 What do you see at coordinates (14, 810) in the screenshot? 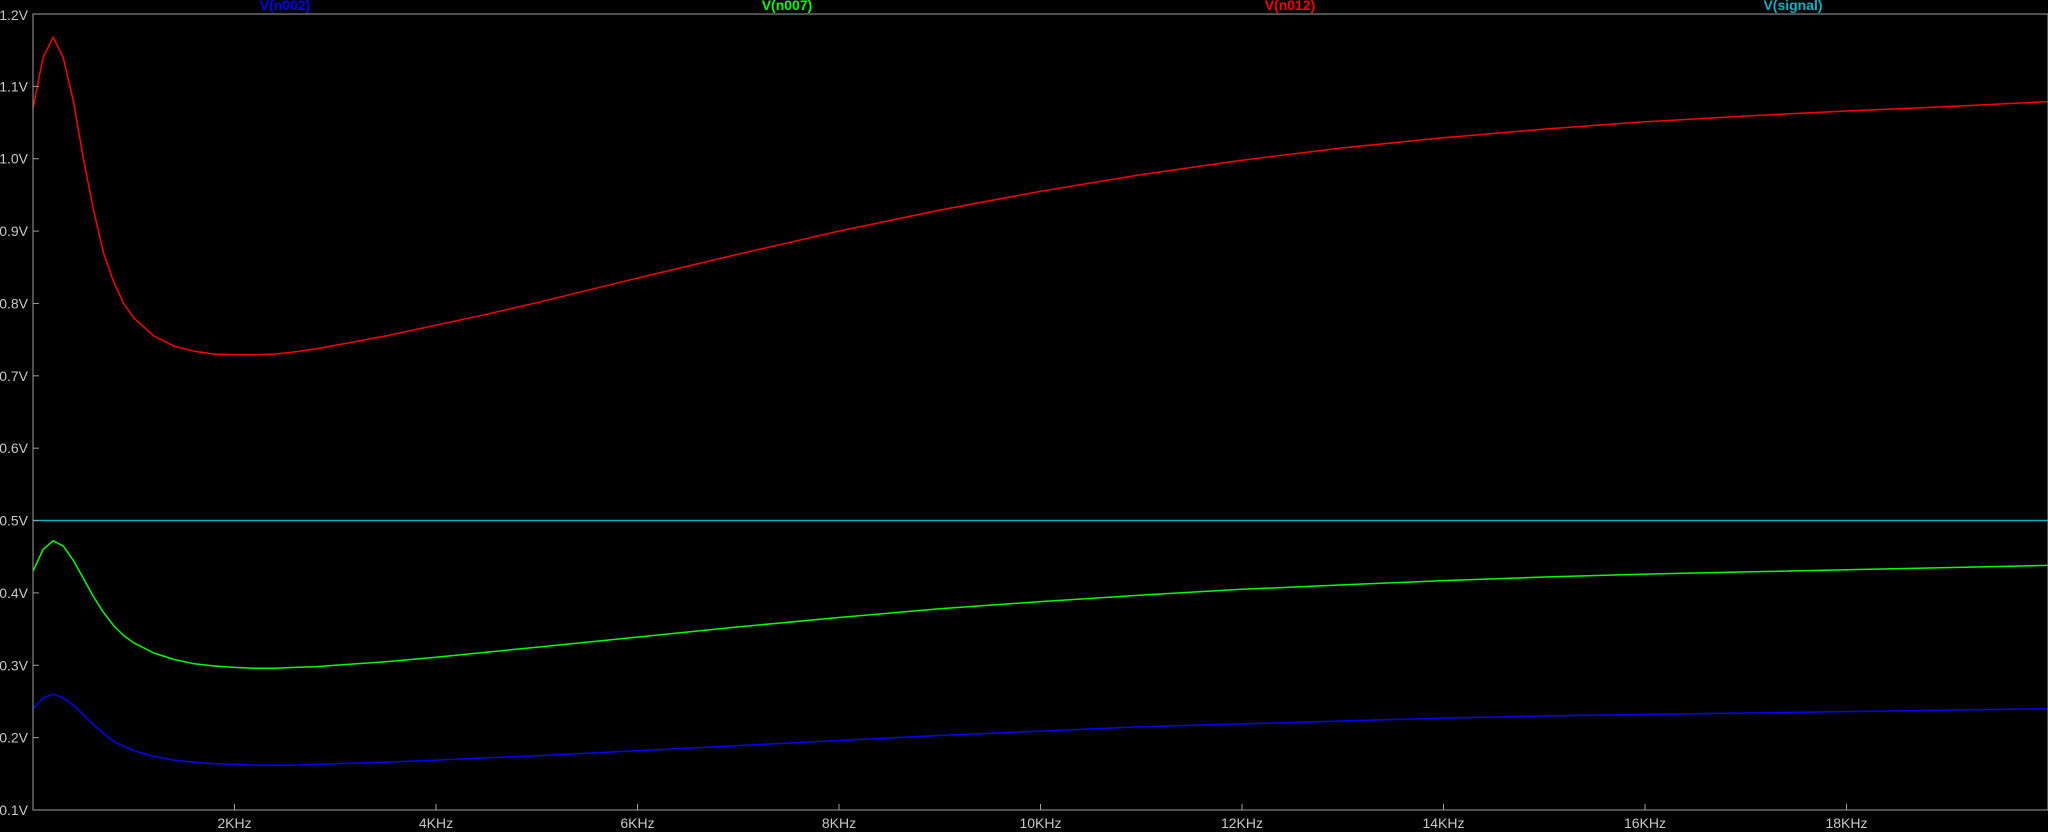
I see `y-tick-label: 0.1V` at bounding box center [14, 810].